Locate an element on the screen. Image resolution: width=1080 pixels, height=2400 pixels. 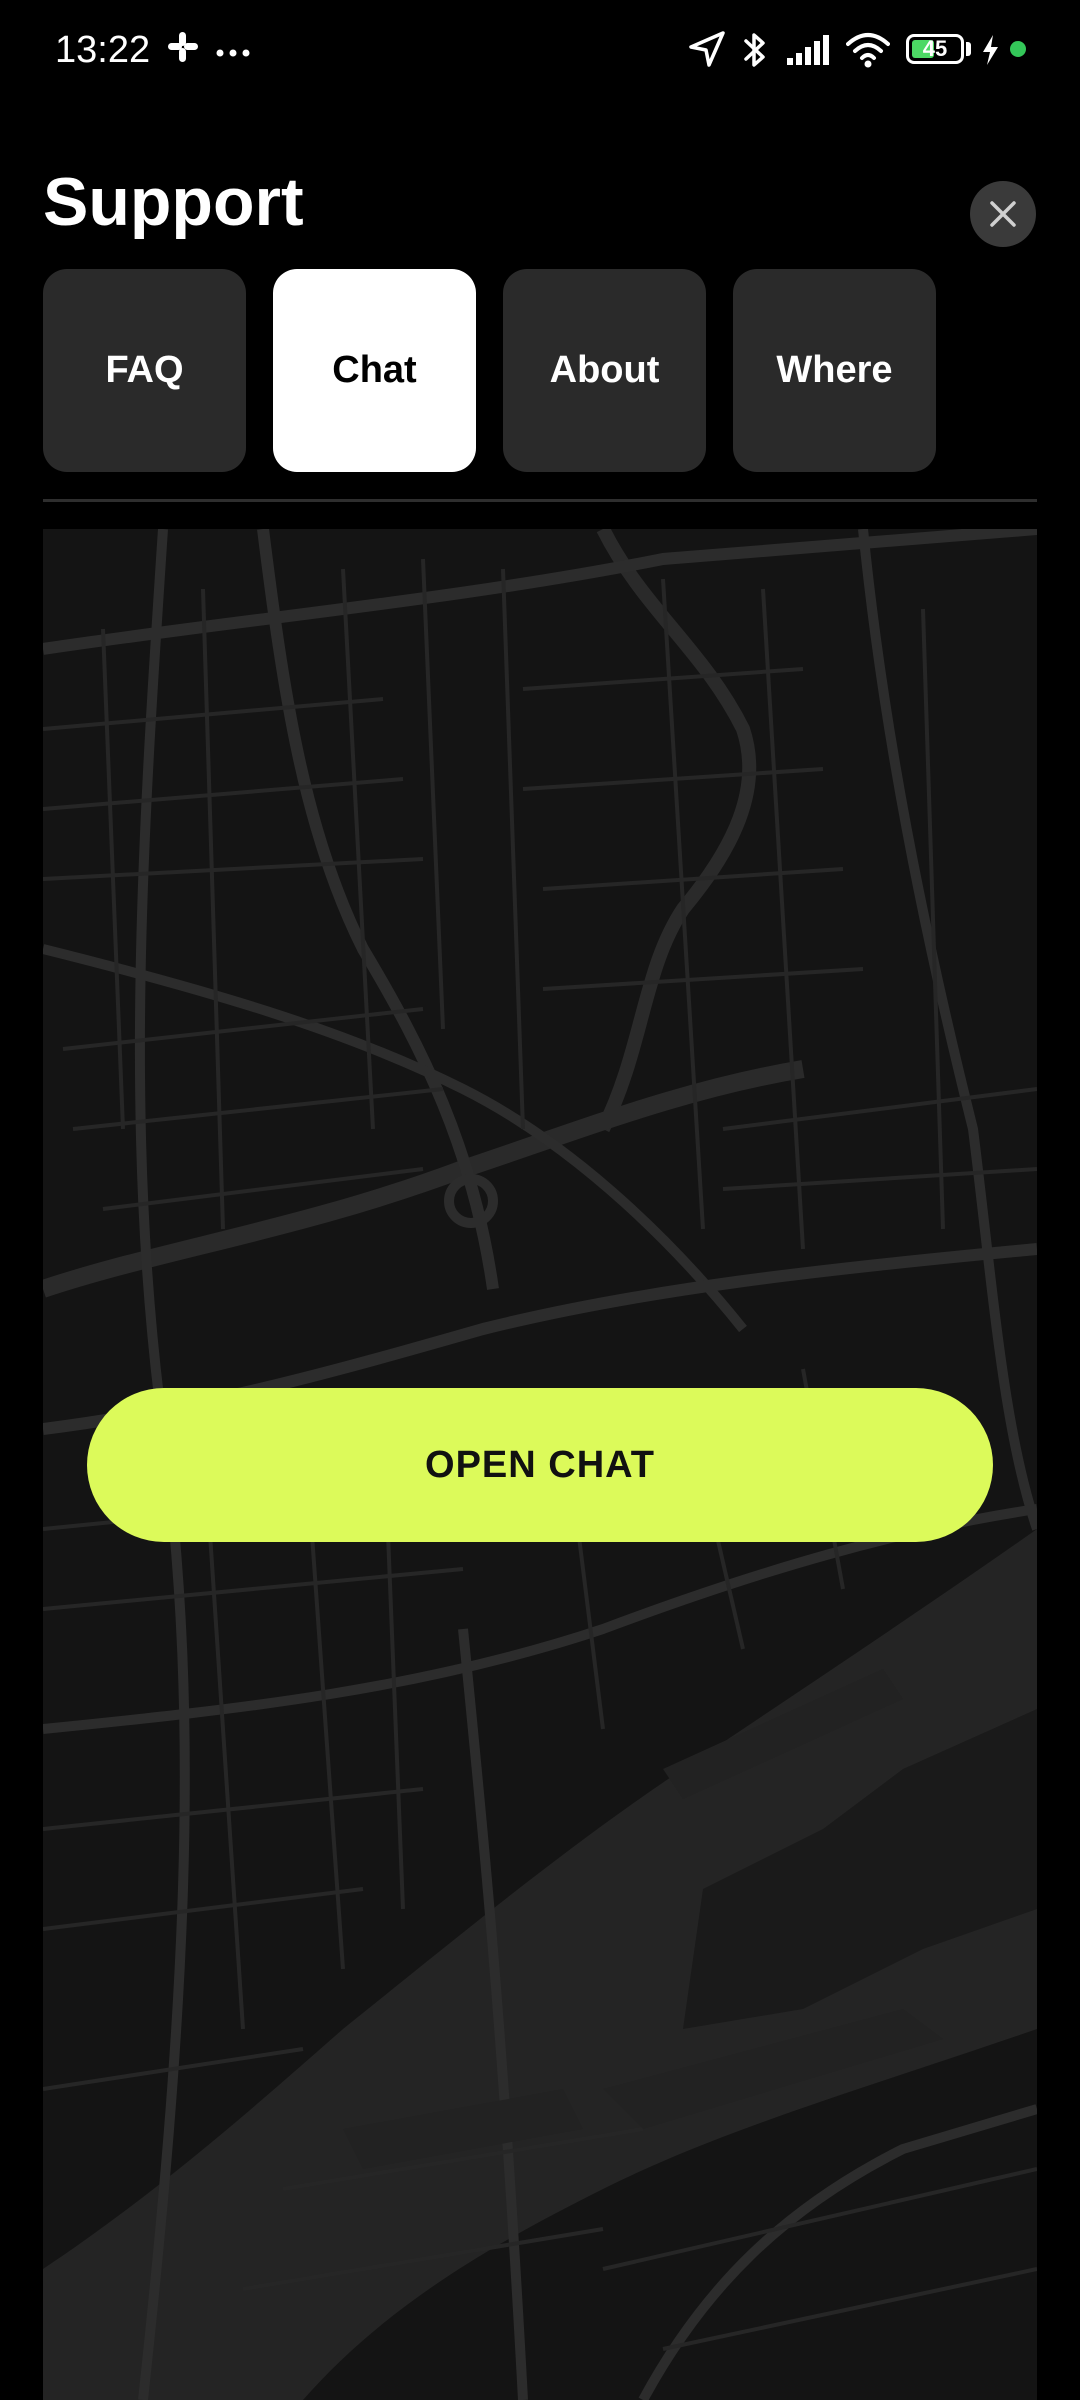
bluetooth-icon is located at coordinates (755, 52).